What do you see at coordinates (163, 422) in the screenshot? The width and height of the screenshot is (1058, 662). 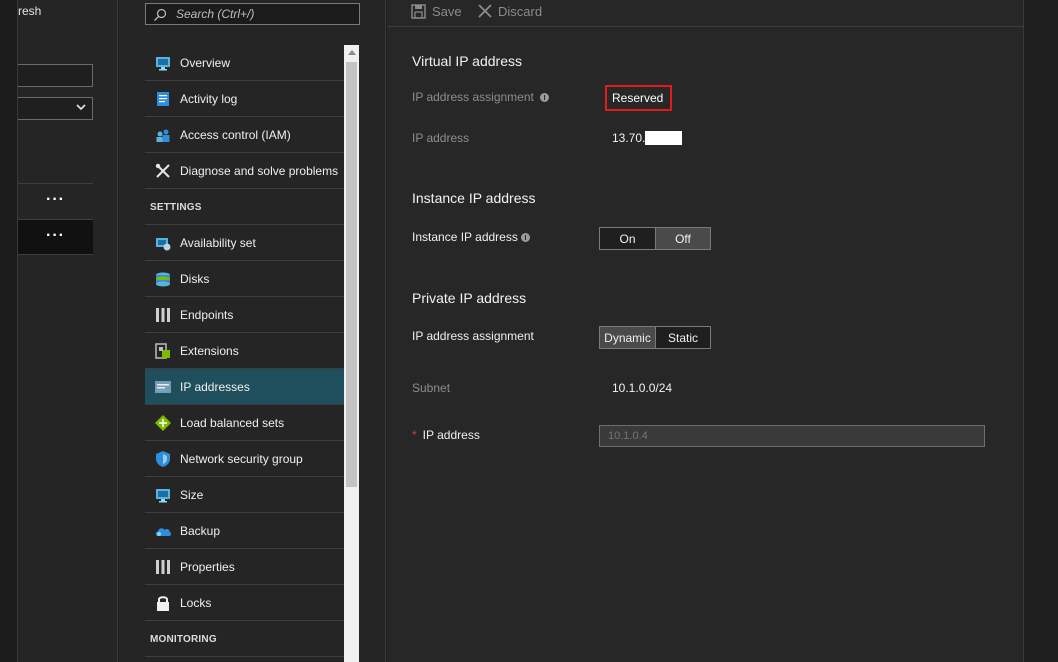 I see `load-balanced-sets-icon` at bounding box center [163, 422].